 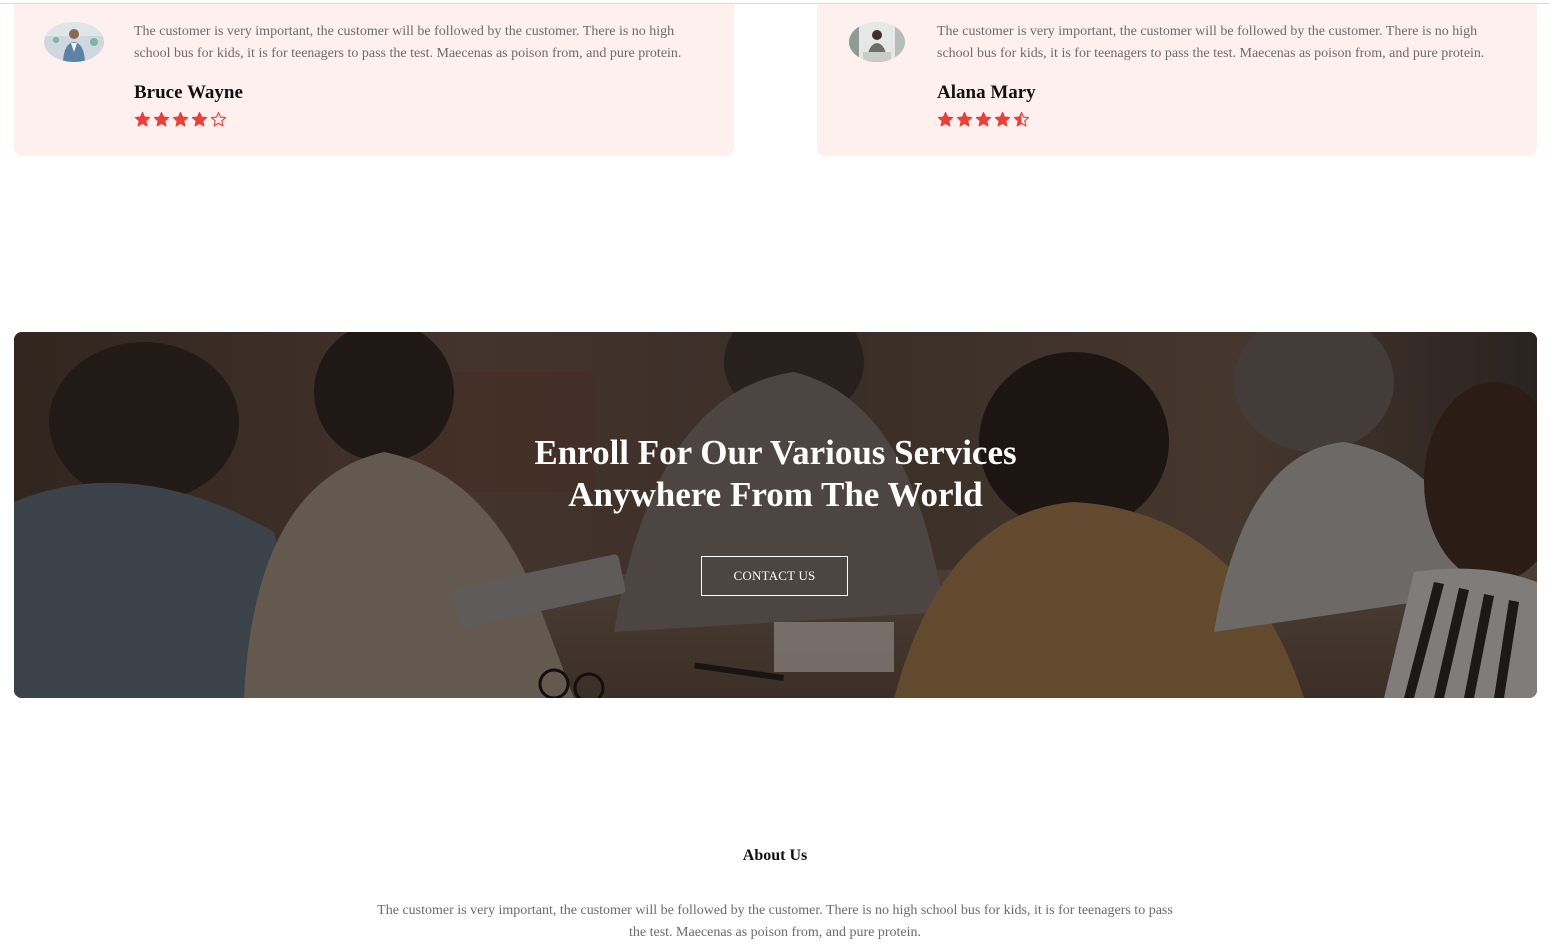 What do you see at coordinates (188, 92) in the screenshot?
I see `testimonial-author: Bruce Wayne` at bounding box center [188, 92].